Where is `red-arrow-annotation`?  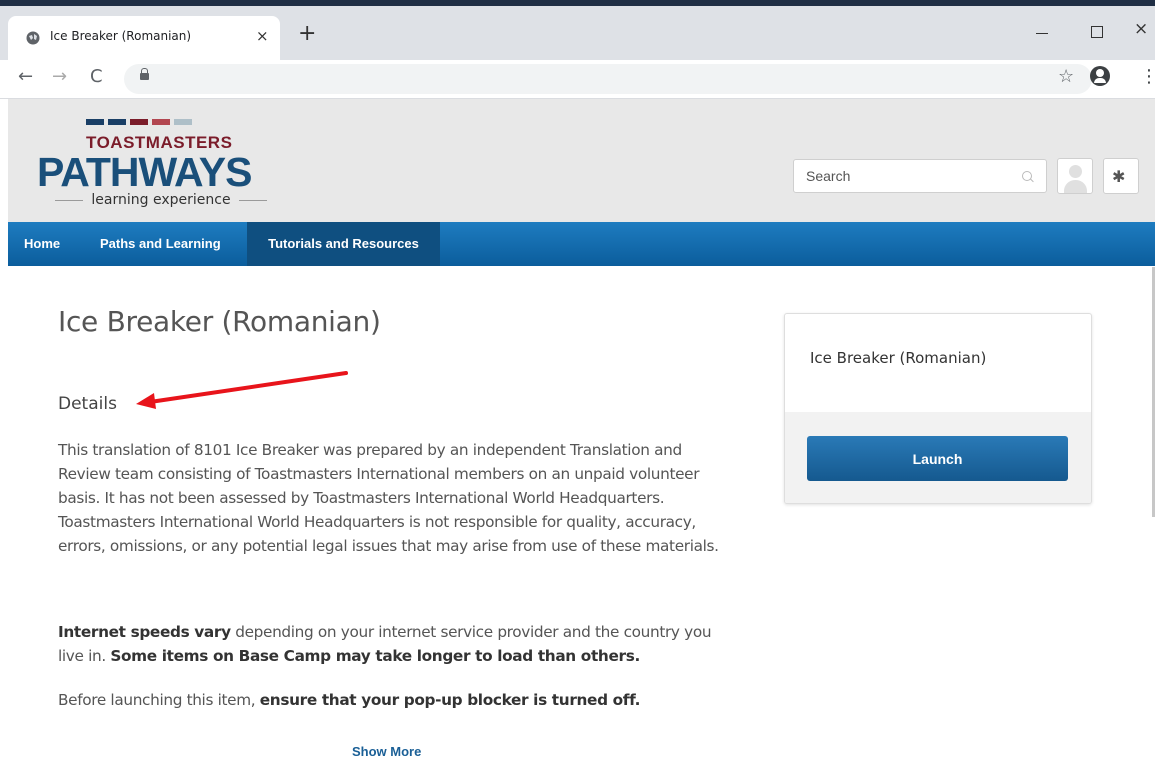 red-arrow-annotation is located at coordinates (242, 390).